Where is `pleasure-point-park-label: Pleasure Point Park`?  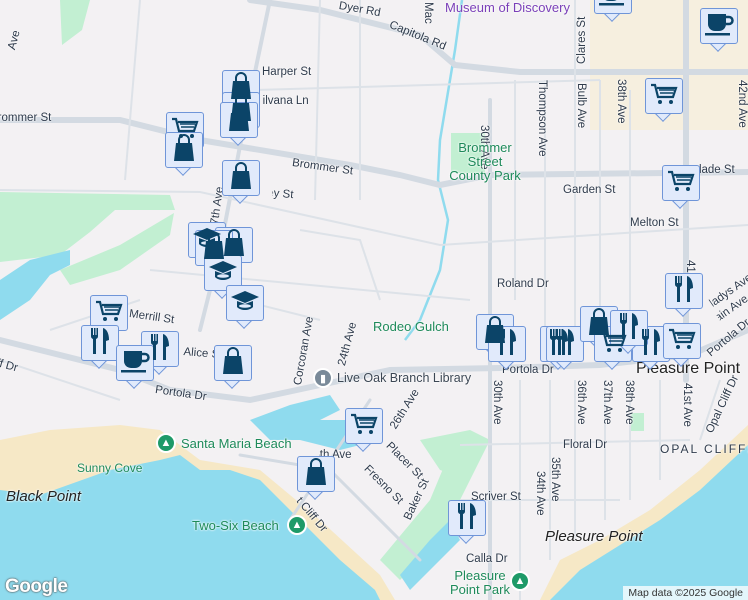 pleasure-point-park-label: Pleasure Point Park is located at coordinates (480, 583).